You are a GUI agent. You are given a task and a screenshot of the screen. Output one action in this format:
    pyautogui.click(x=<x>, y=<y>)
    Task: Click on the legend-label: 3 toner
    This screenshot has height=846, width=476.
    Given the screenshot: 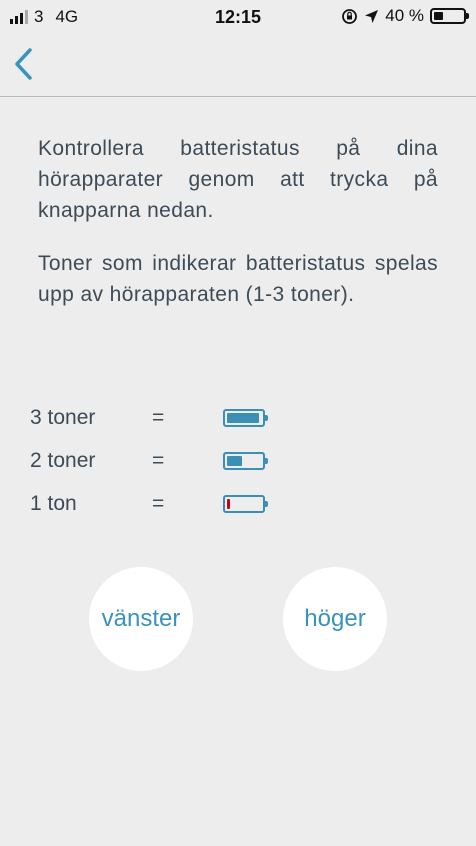 What is the action you would take?
    pyautogui.click(x=63, y=417)
    